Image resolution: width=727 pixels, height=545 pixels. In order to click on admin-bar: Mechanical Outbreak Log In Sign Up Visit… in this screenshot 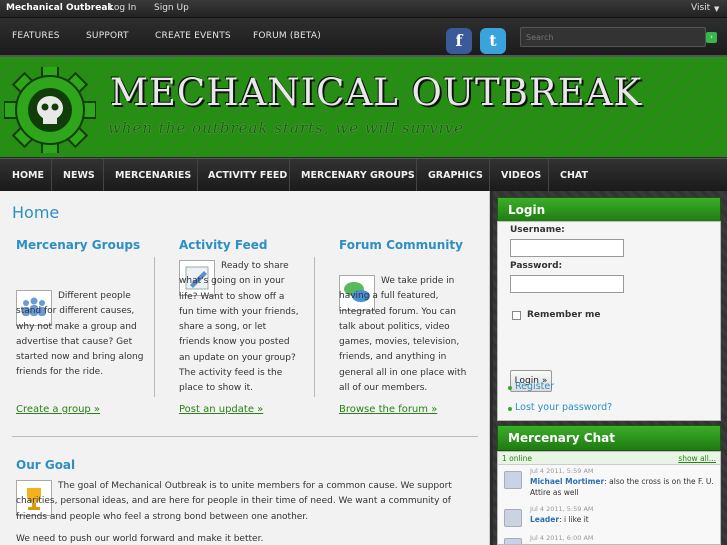, I will do `click(363, 9)`.